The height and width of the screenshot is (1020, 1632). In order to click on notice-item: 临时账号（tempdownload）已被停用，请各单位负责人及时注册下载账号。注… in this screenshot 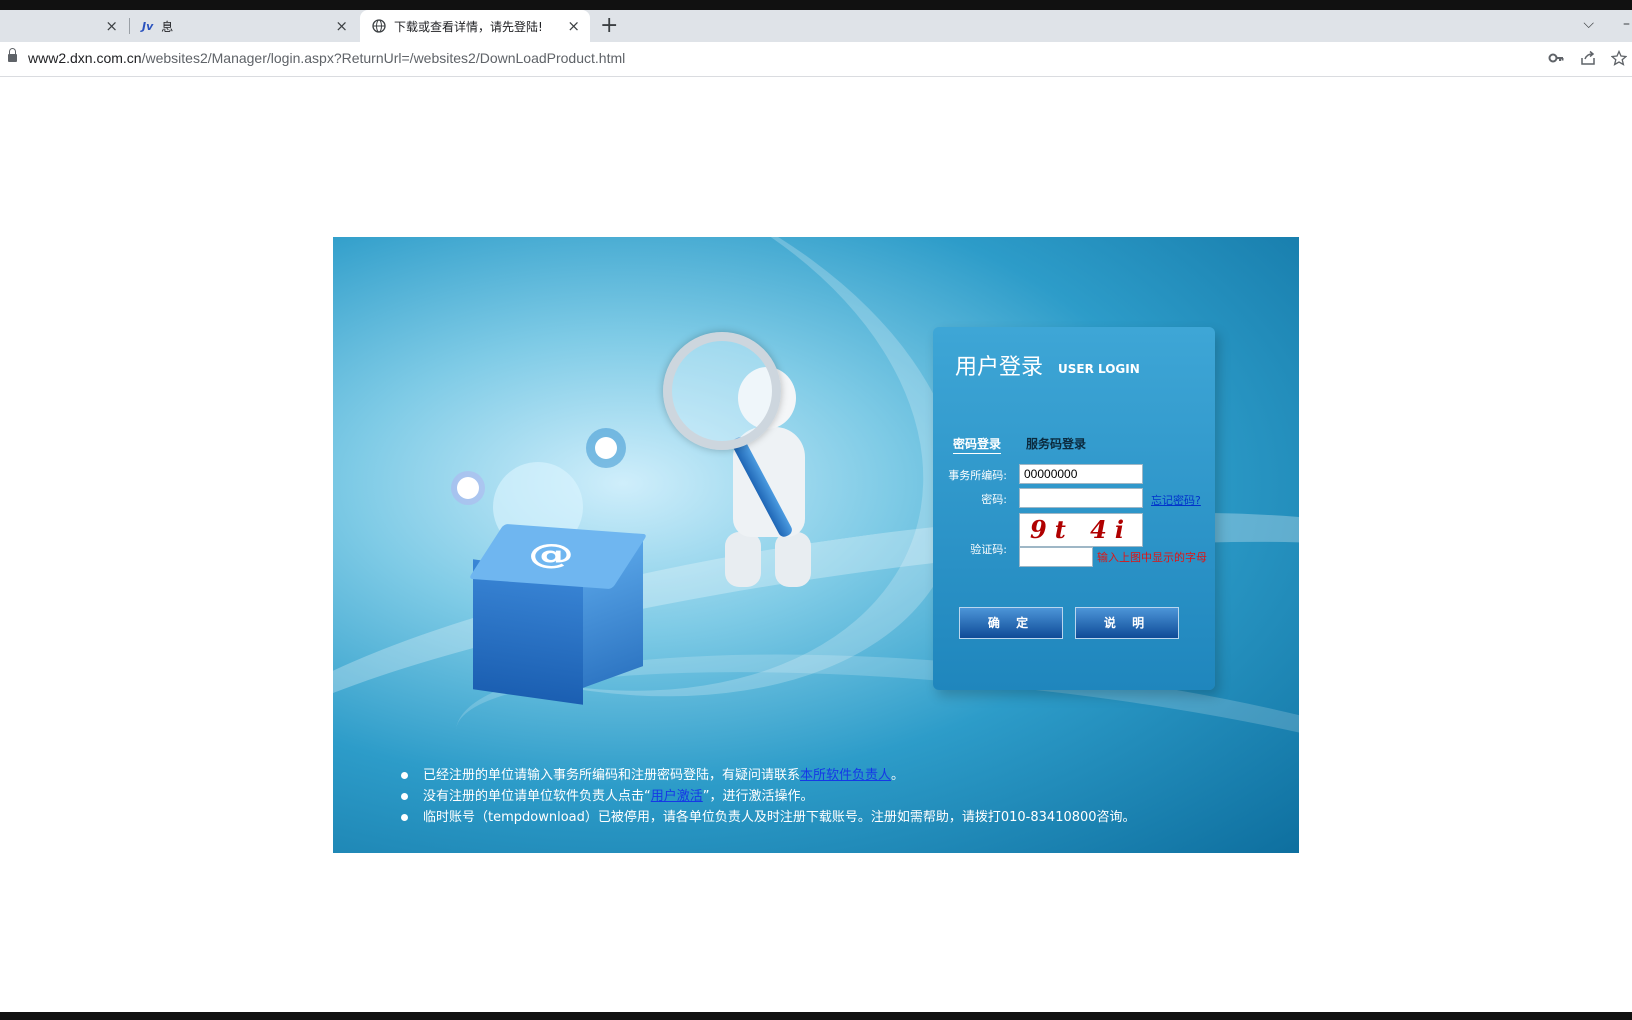, I will do `click(841, 817)`.